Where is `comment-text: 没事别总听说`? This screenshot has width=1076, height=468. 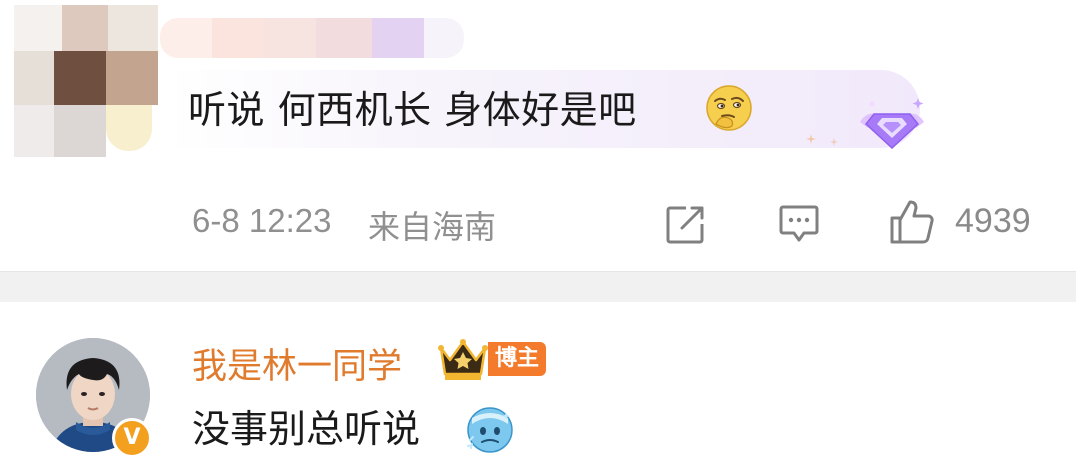 comment-text: 没事别总听说 is located at coordinates (306, 429).